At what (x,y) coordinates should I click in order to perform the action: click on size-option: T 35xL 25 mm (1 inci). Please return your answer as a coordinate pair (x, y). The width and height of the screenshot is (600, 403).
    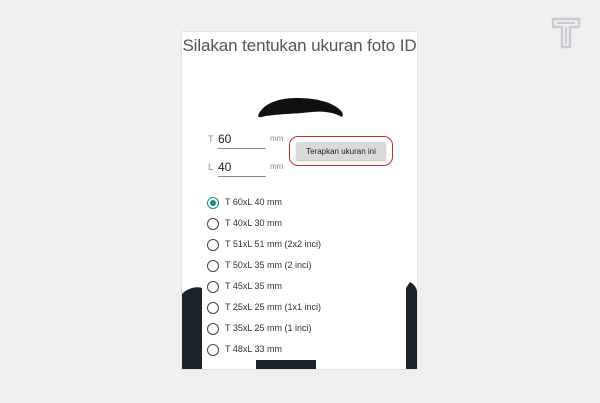
    Looking at the image, I should click on (307, 332).